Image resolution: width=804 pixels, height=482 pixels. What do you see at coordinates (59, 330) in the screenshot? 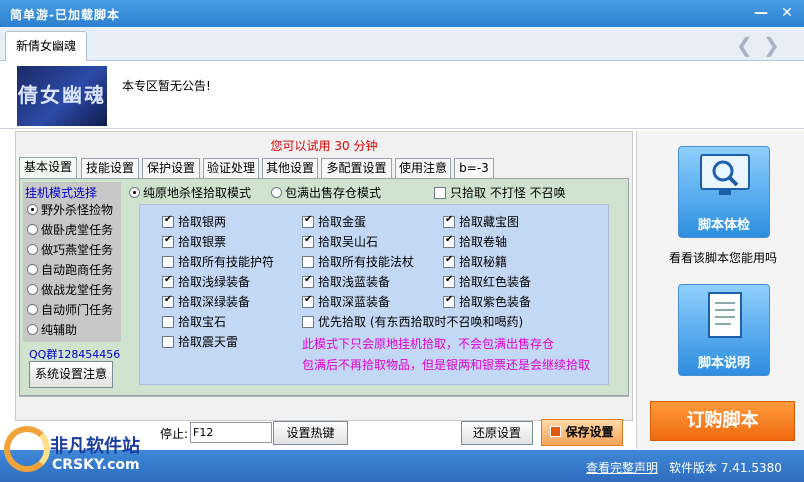
I see `mode-label: 纯辅助` at bounding box center [59, 330].